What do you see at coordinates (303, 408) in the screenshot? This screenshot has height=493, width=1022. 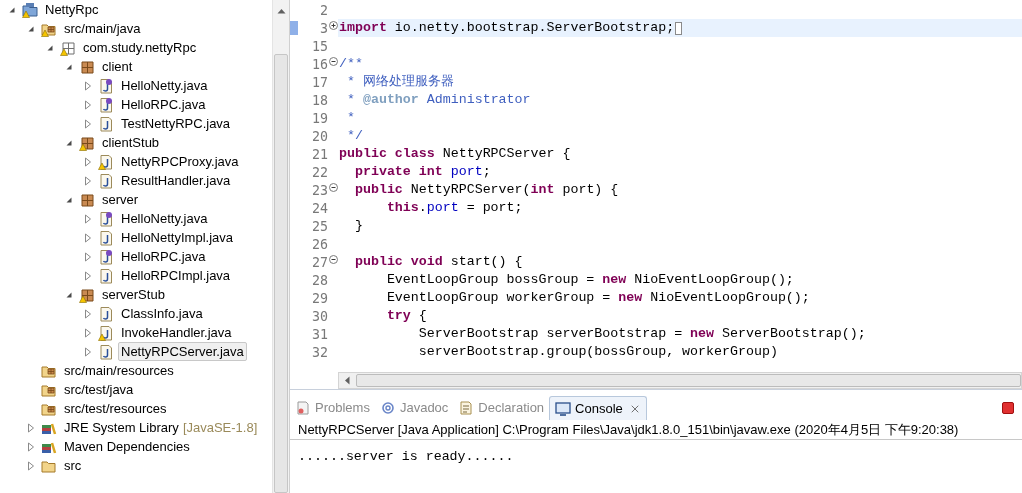 I see `problems-icon` at bounding box center [303, 408].